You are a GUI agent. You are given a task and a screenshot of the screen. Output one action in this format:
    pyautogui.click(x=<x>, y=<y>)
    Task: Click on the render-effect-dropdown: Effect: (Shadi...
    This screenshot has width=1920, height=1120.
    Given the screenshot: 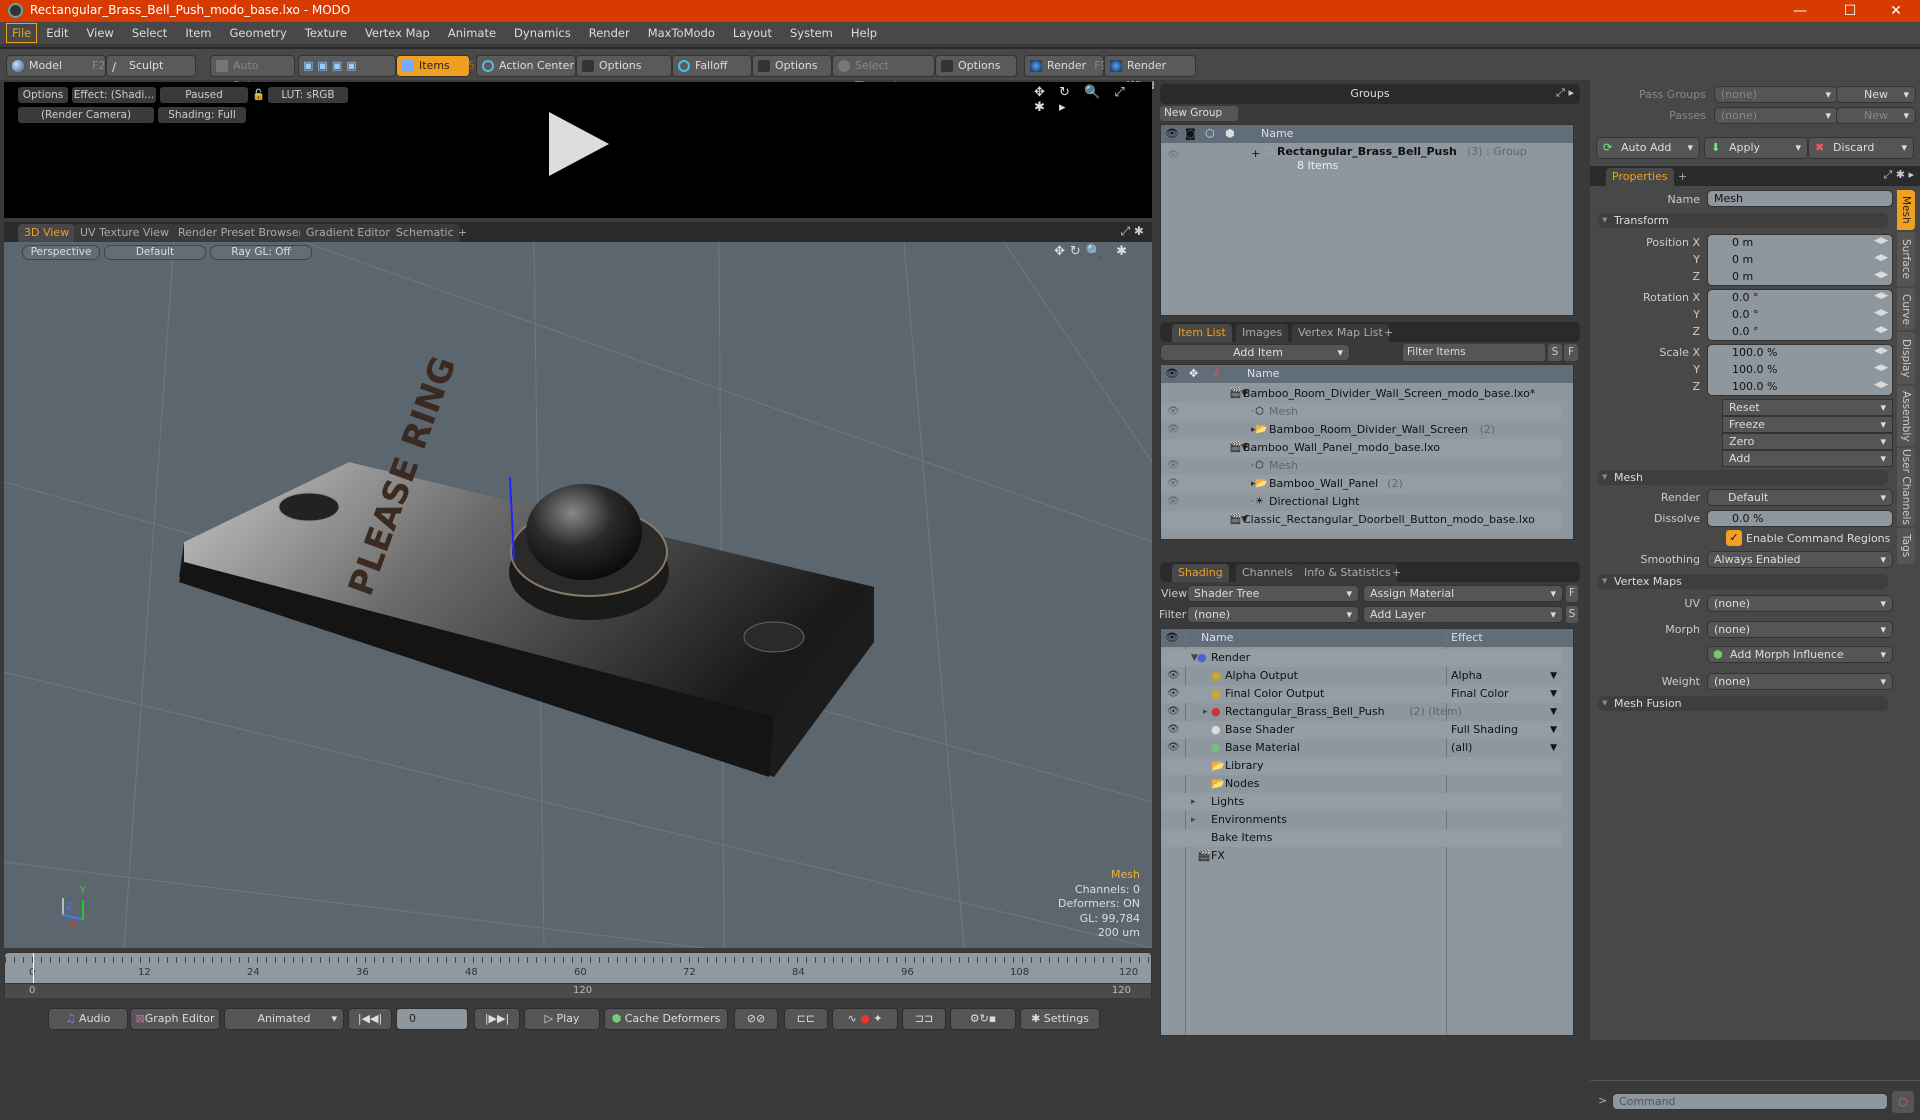 What is the action you would take?
    pyautogui.click(x=114, y=95)
    